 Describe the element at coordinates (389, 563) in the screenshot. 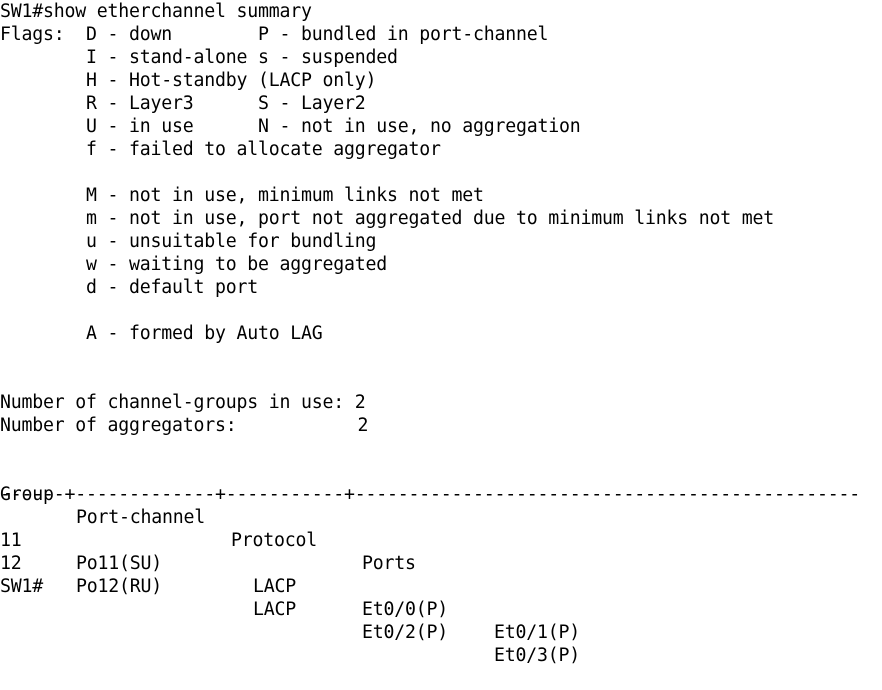

I see `header-ports: Ports` at that location.